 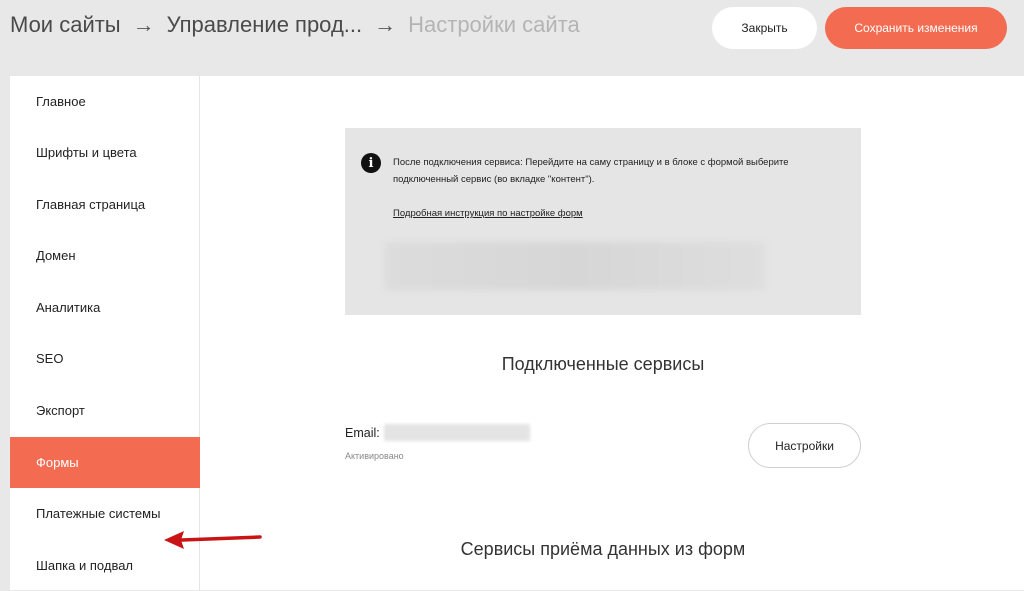 I want to click on sidebar-item-export: Экспорт, so click(x=105, y=410).